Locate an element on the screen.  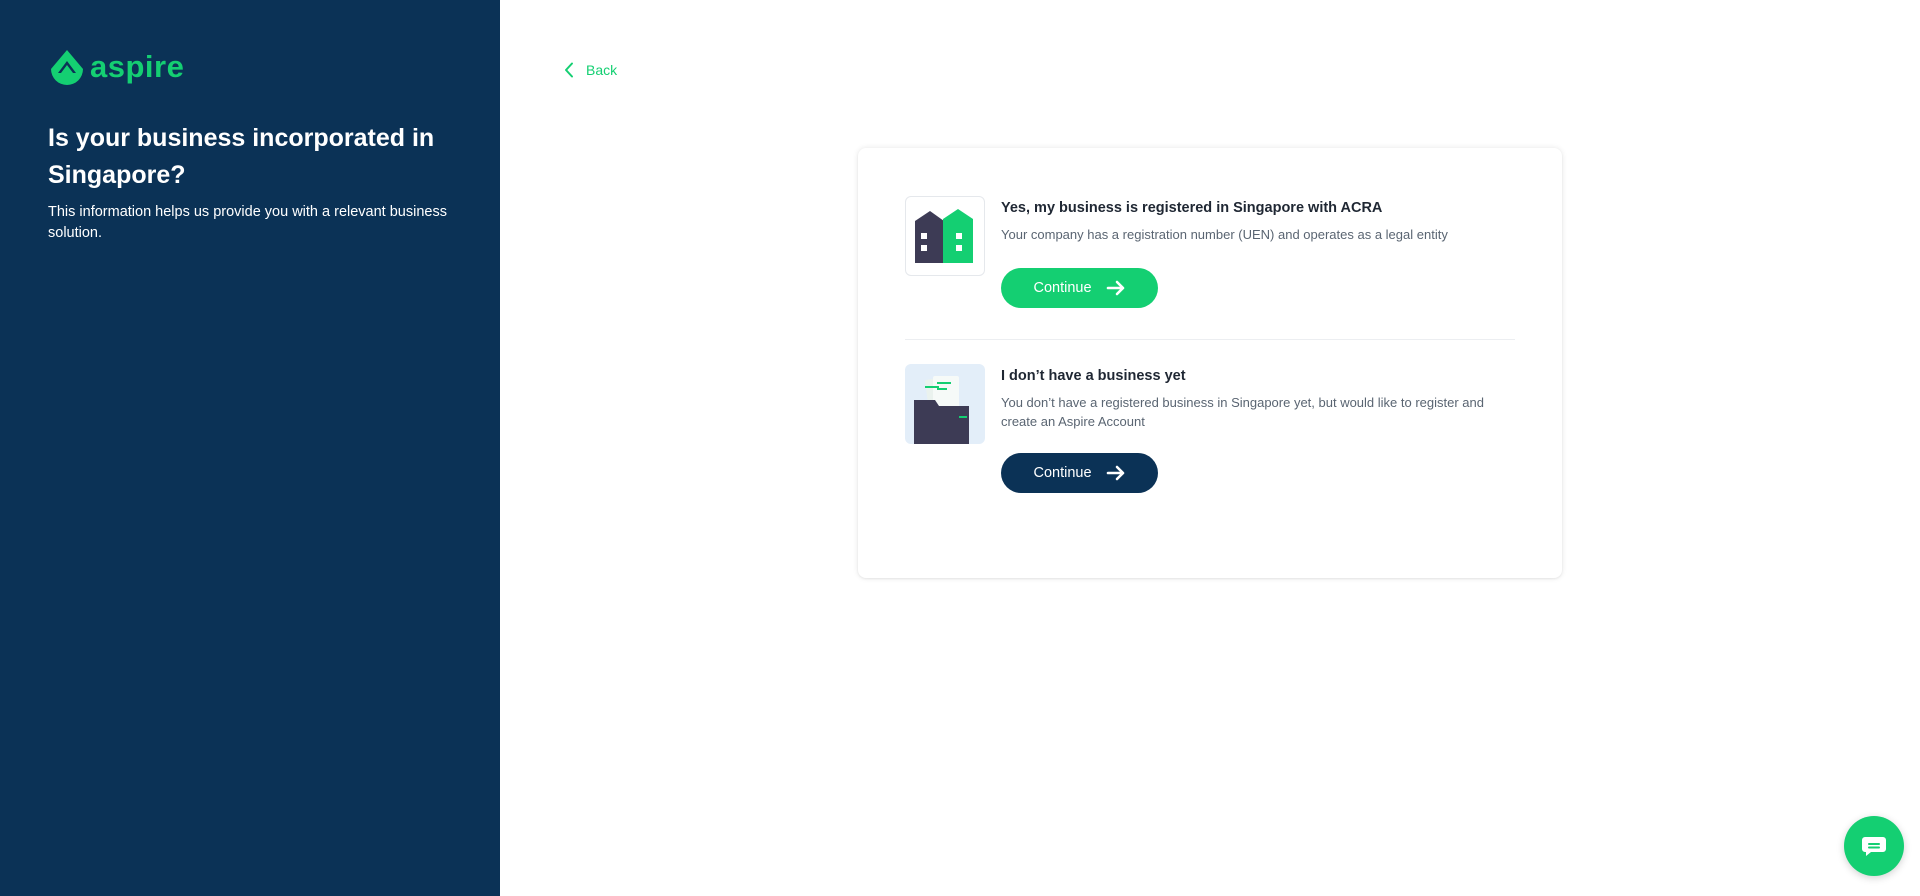
chat-icon is located at coordinates (1874, 846).